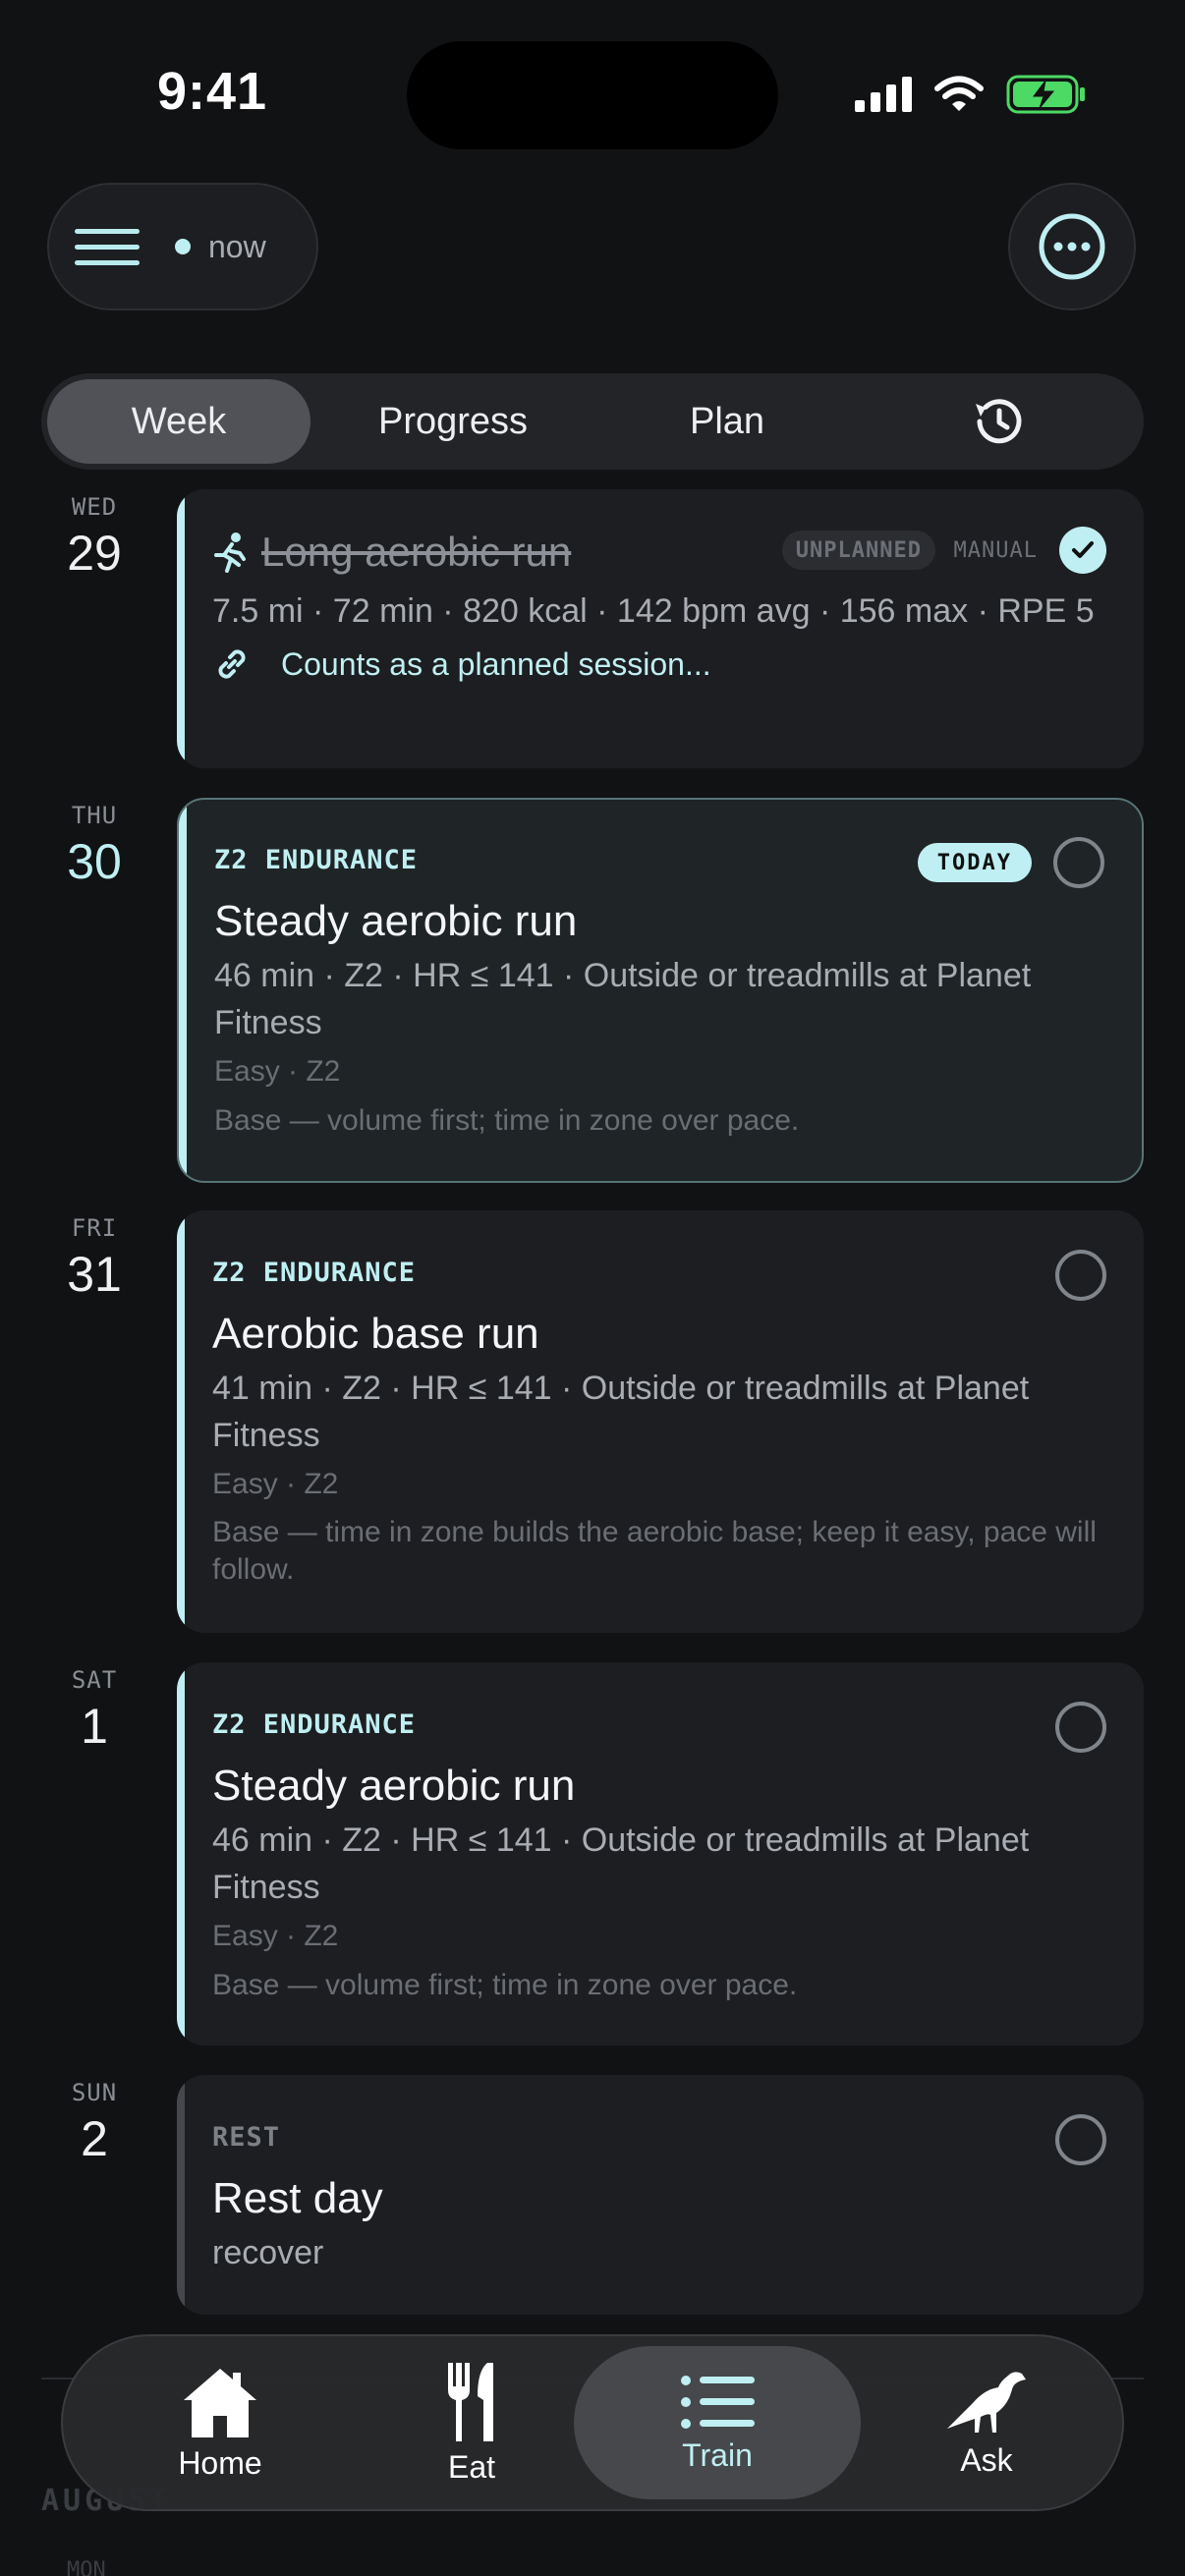  I want to click on tab-train: Train, so click(718, 2422).